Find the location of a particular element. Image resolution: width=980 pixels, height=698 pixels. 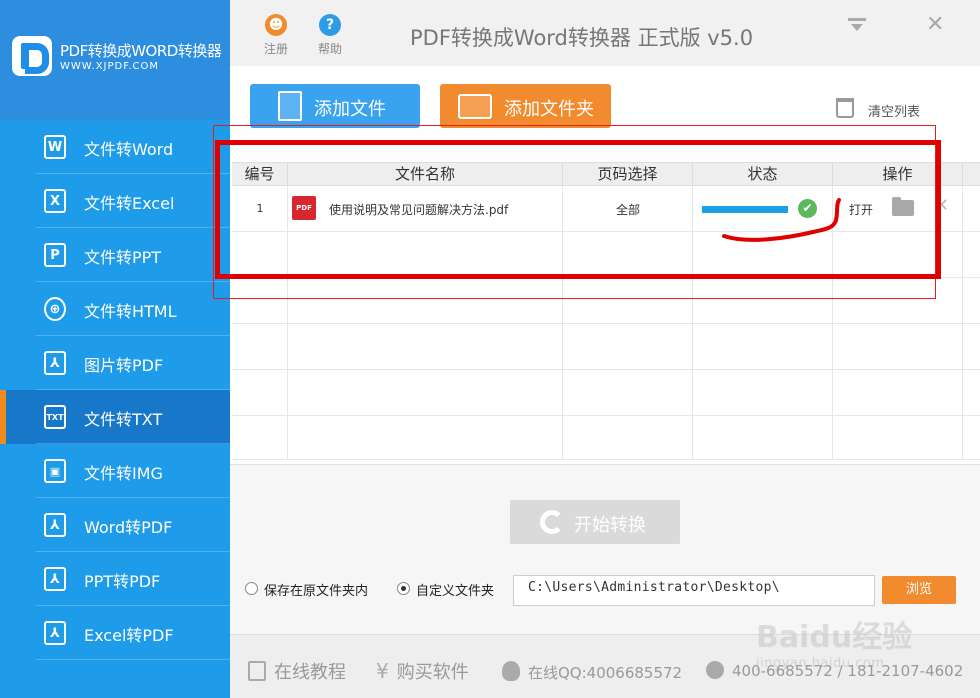

sidebar-item-label: 文件转TXT is located at coordinates (123, 419).